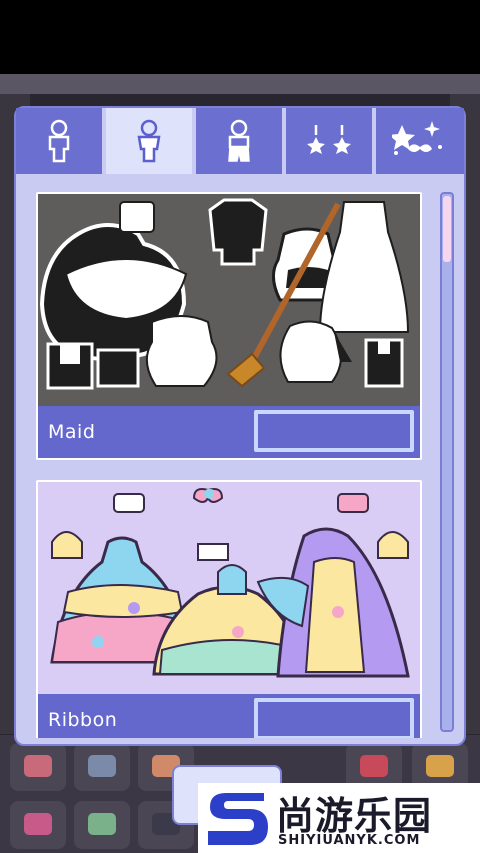 Image resolution: width=480 pixels, height=853 pixels. What do you see at coordinates (83, 720) in the screenshot?
I see `outfit-name: Ribbon` at bounding box center [83, 720].